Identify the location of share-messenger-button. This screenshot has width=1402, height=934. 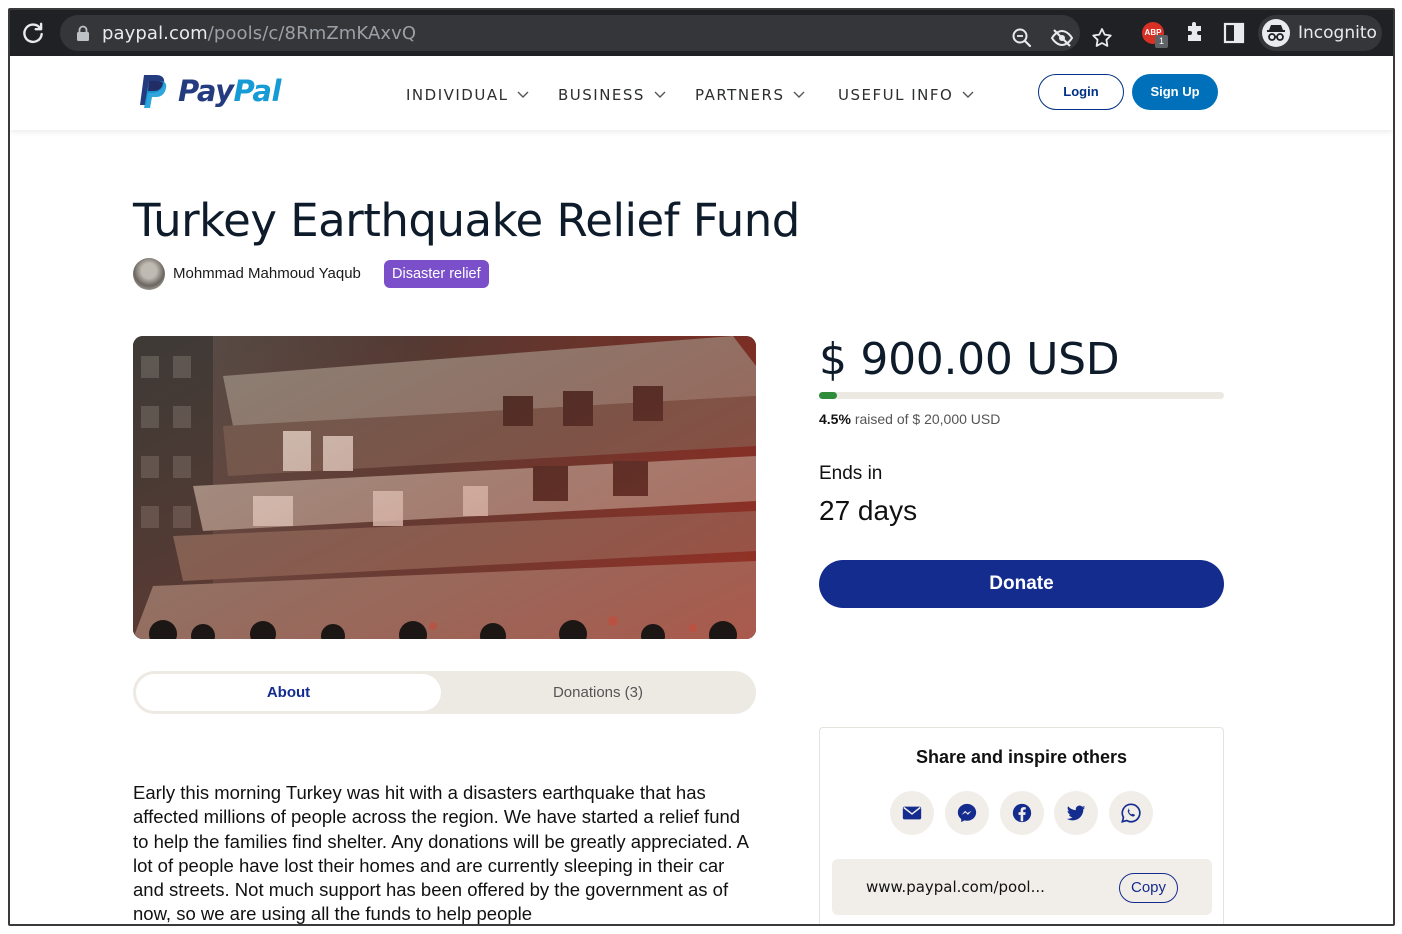
(967, 813).